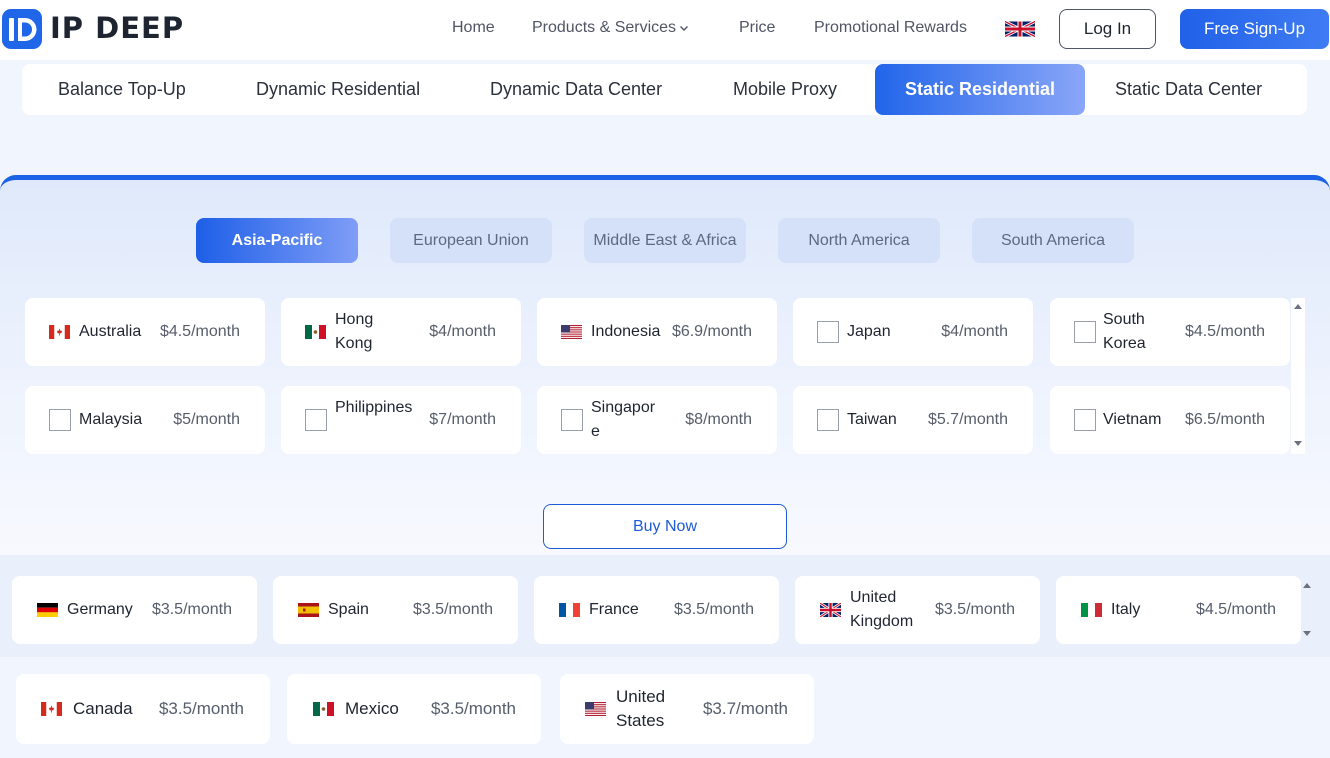  Describe the element at coordinates (100, 609) in the screenshot. I see `country-name: Germany` at that location.